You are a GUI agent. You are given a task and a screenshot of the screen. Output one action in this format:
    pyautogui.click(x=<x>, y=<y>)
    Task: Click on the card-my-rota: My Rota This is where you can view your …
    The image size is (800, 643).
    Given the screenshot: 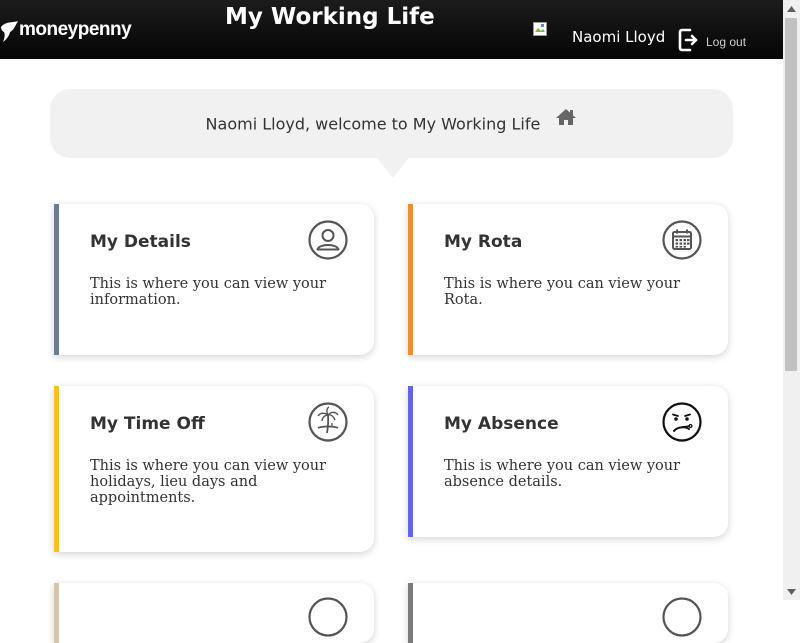 What is the action you would take?
    pyautogui.click(x=568, y=279)
    